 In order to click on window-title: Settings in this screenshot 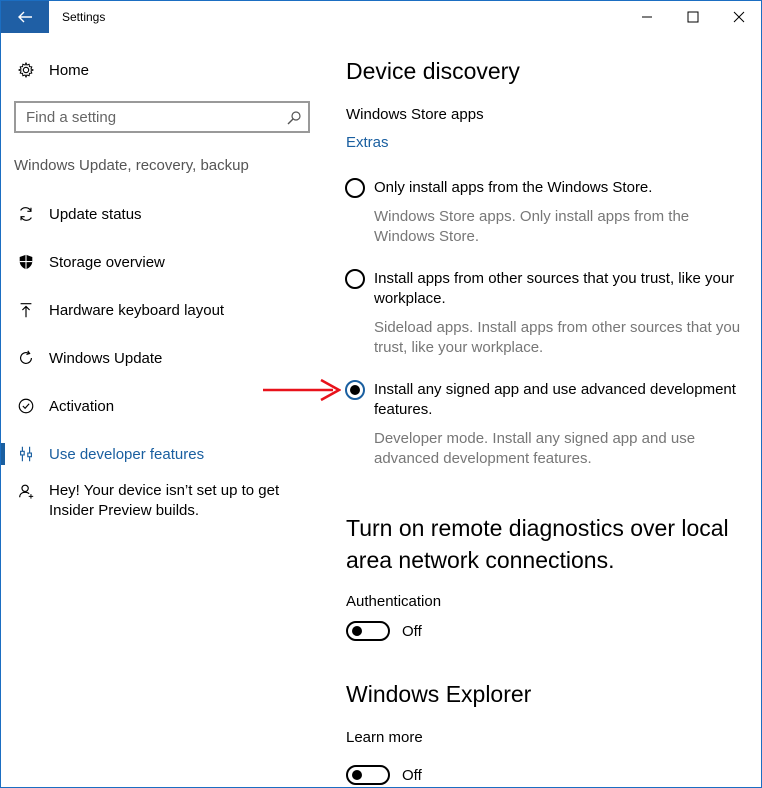, I will do `click(84, 17)`.